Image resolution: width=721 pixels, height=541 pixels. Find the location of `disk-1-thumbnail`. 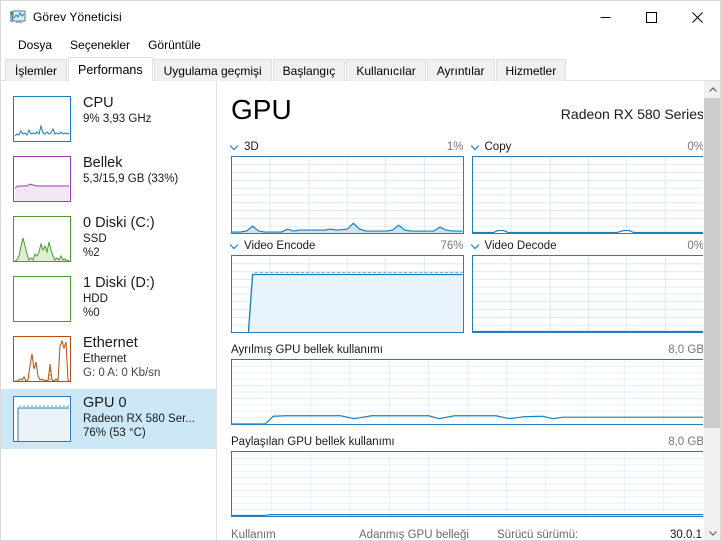

disk-1-thumbnail is located at coordinates (42, 299).